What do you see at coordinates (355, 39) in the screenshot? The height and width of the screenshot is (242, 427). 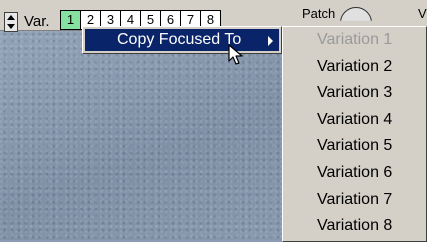 I see `submenu-item-variation-1: Variation 1` at bounding box center [355, 39].